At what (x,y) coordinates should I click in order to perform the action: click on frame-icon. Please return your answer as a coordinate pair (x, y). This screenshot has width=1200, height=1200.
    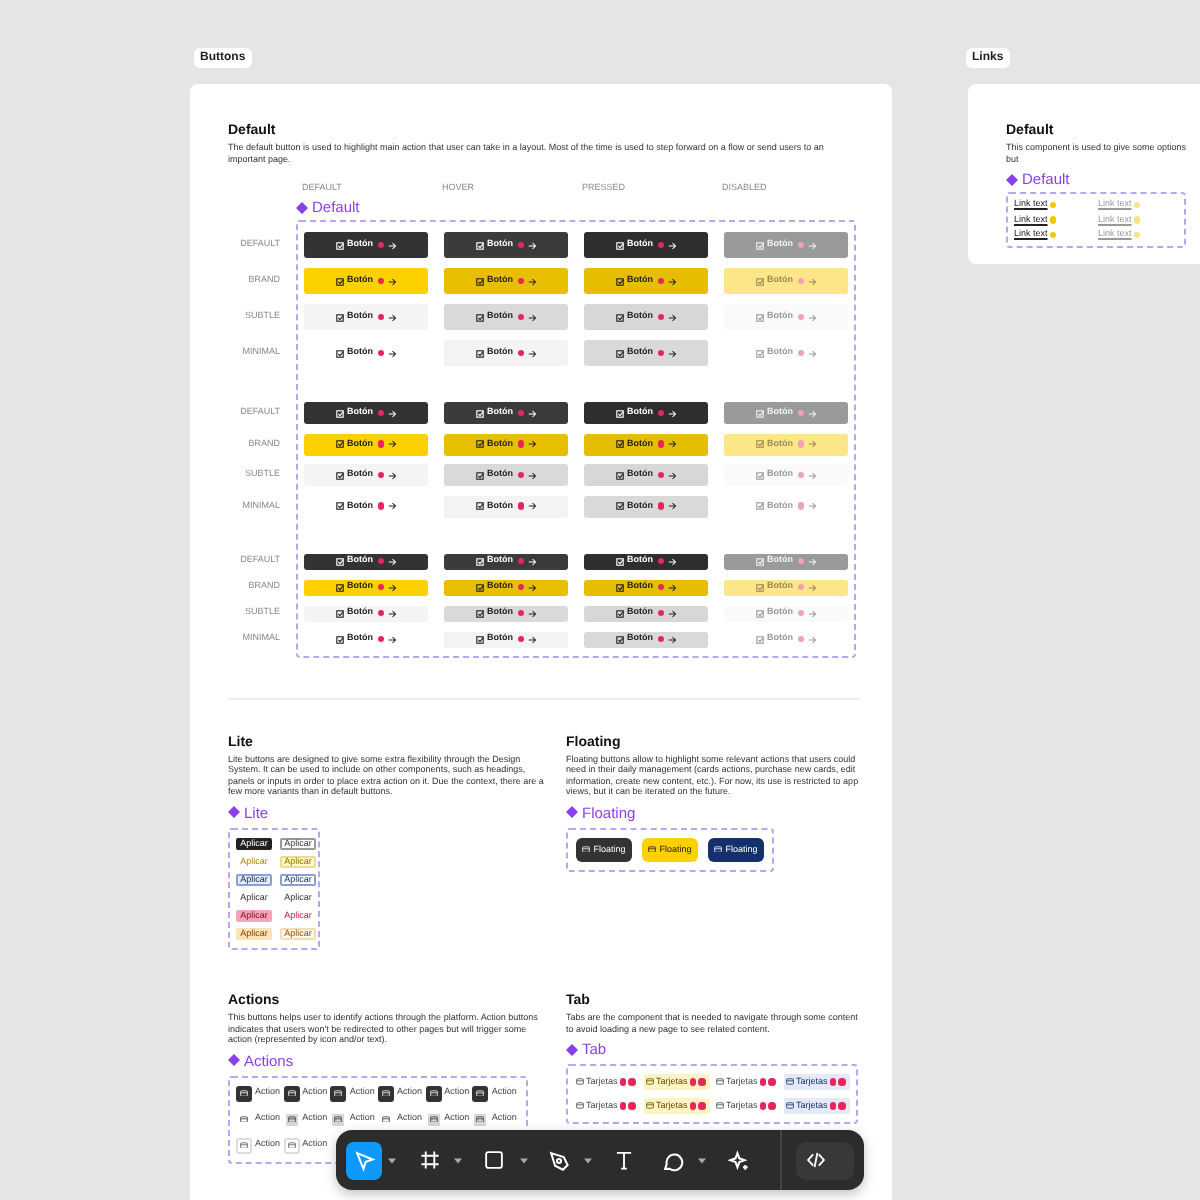
    Looking at the image, I should click on (429, 1160).